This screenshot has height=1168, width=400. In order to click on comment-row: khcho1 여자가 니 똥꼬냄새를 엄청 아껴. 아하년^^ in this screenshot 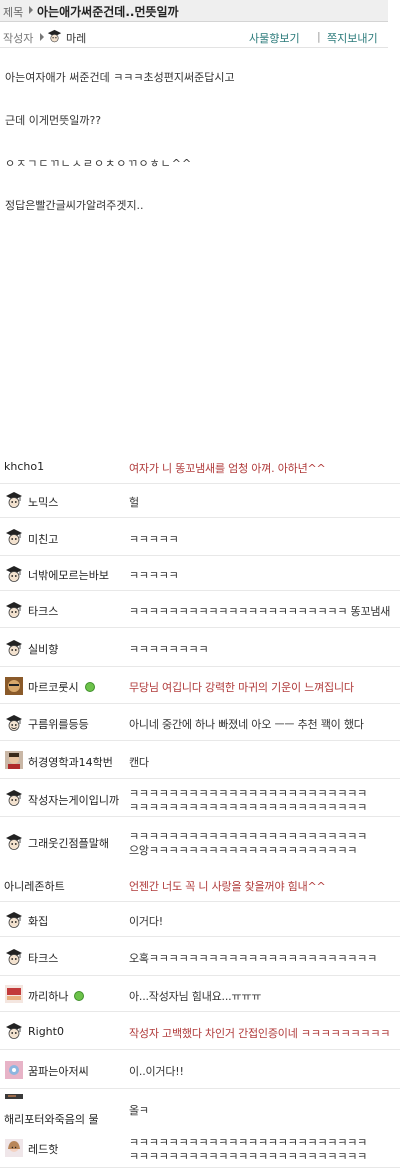, I will do `click(200, 466)`.